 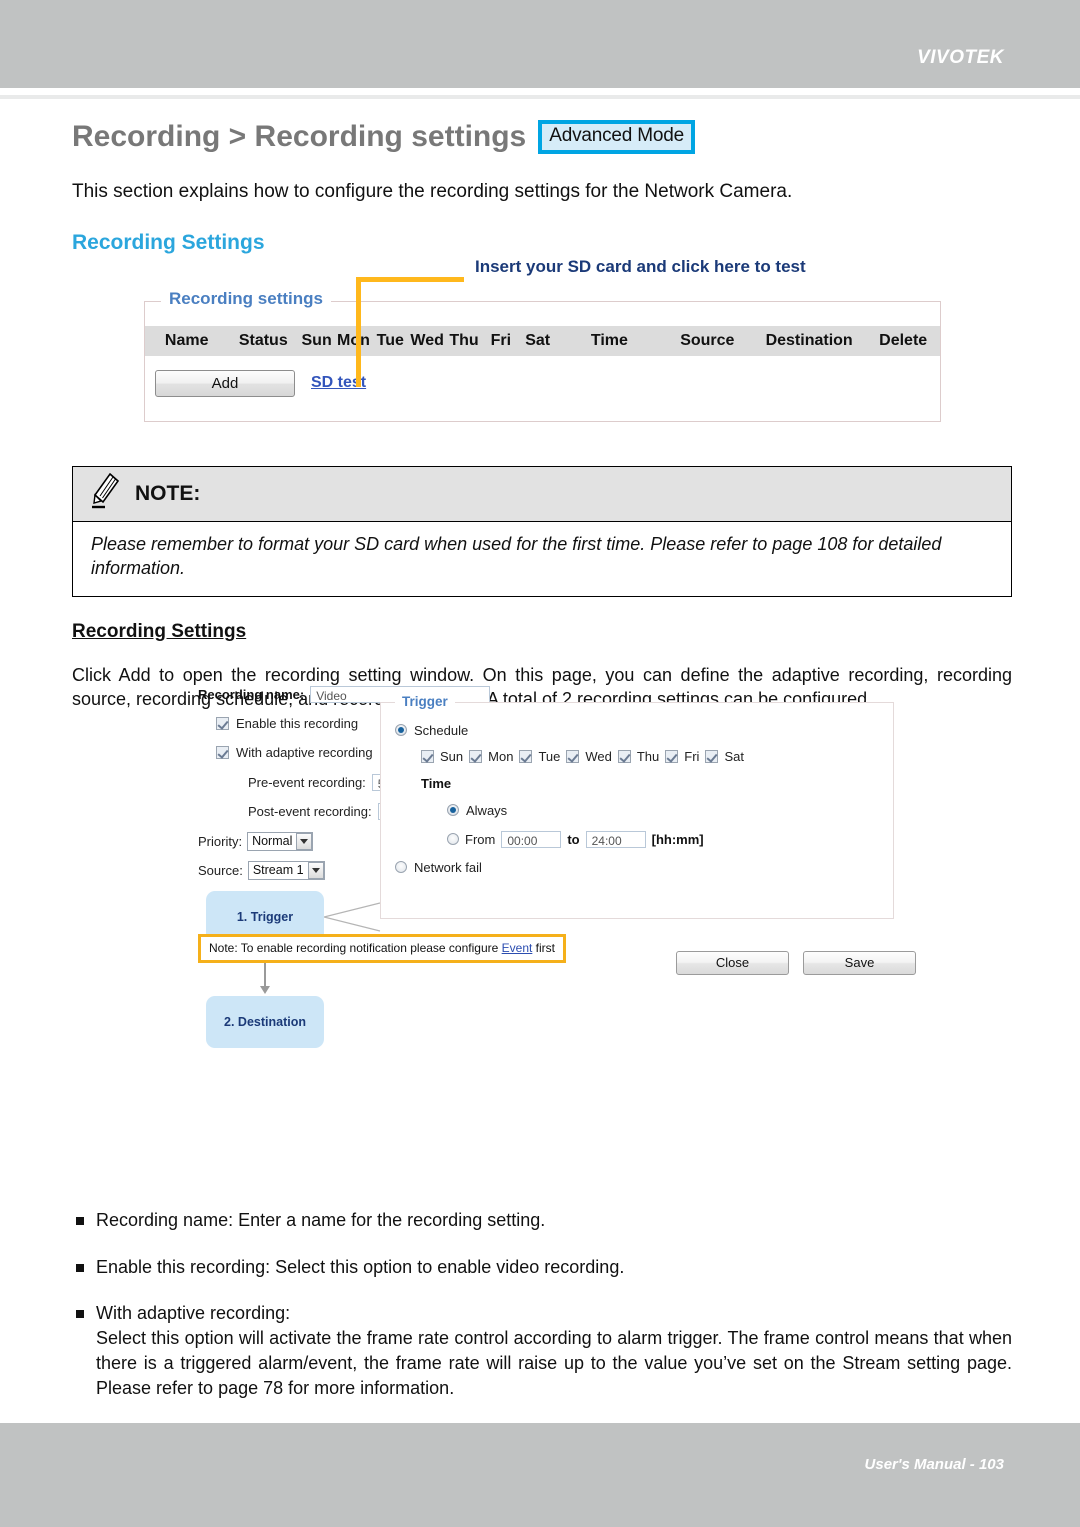 What do you see at coordinates (464, 340) in the screenshot?
I see `column-header-thu: Thu` at bounding box center [464, 340].